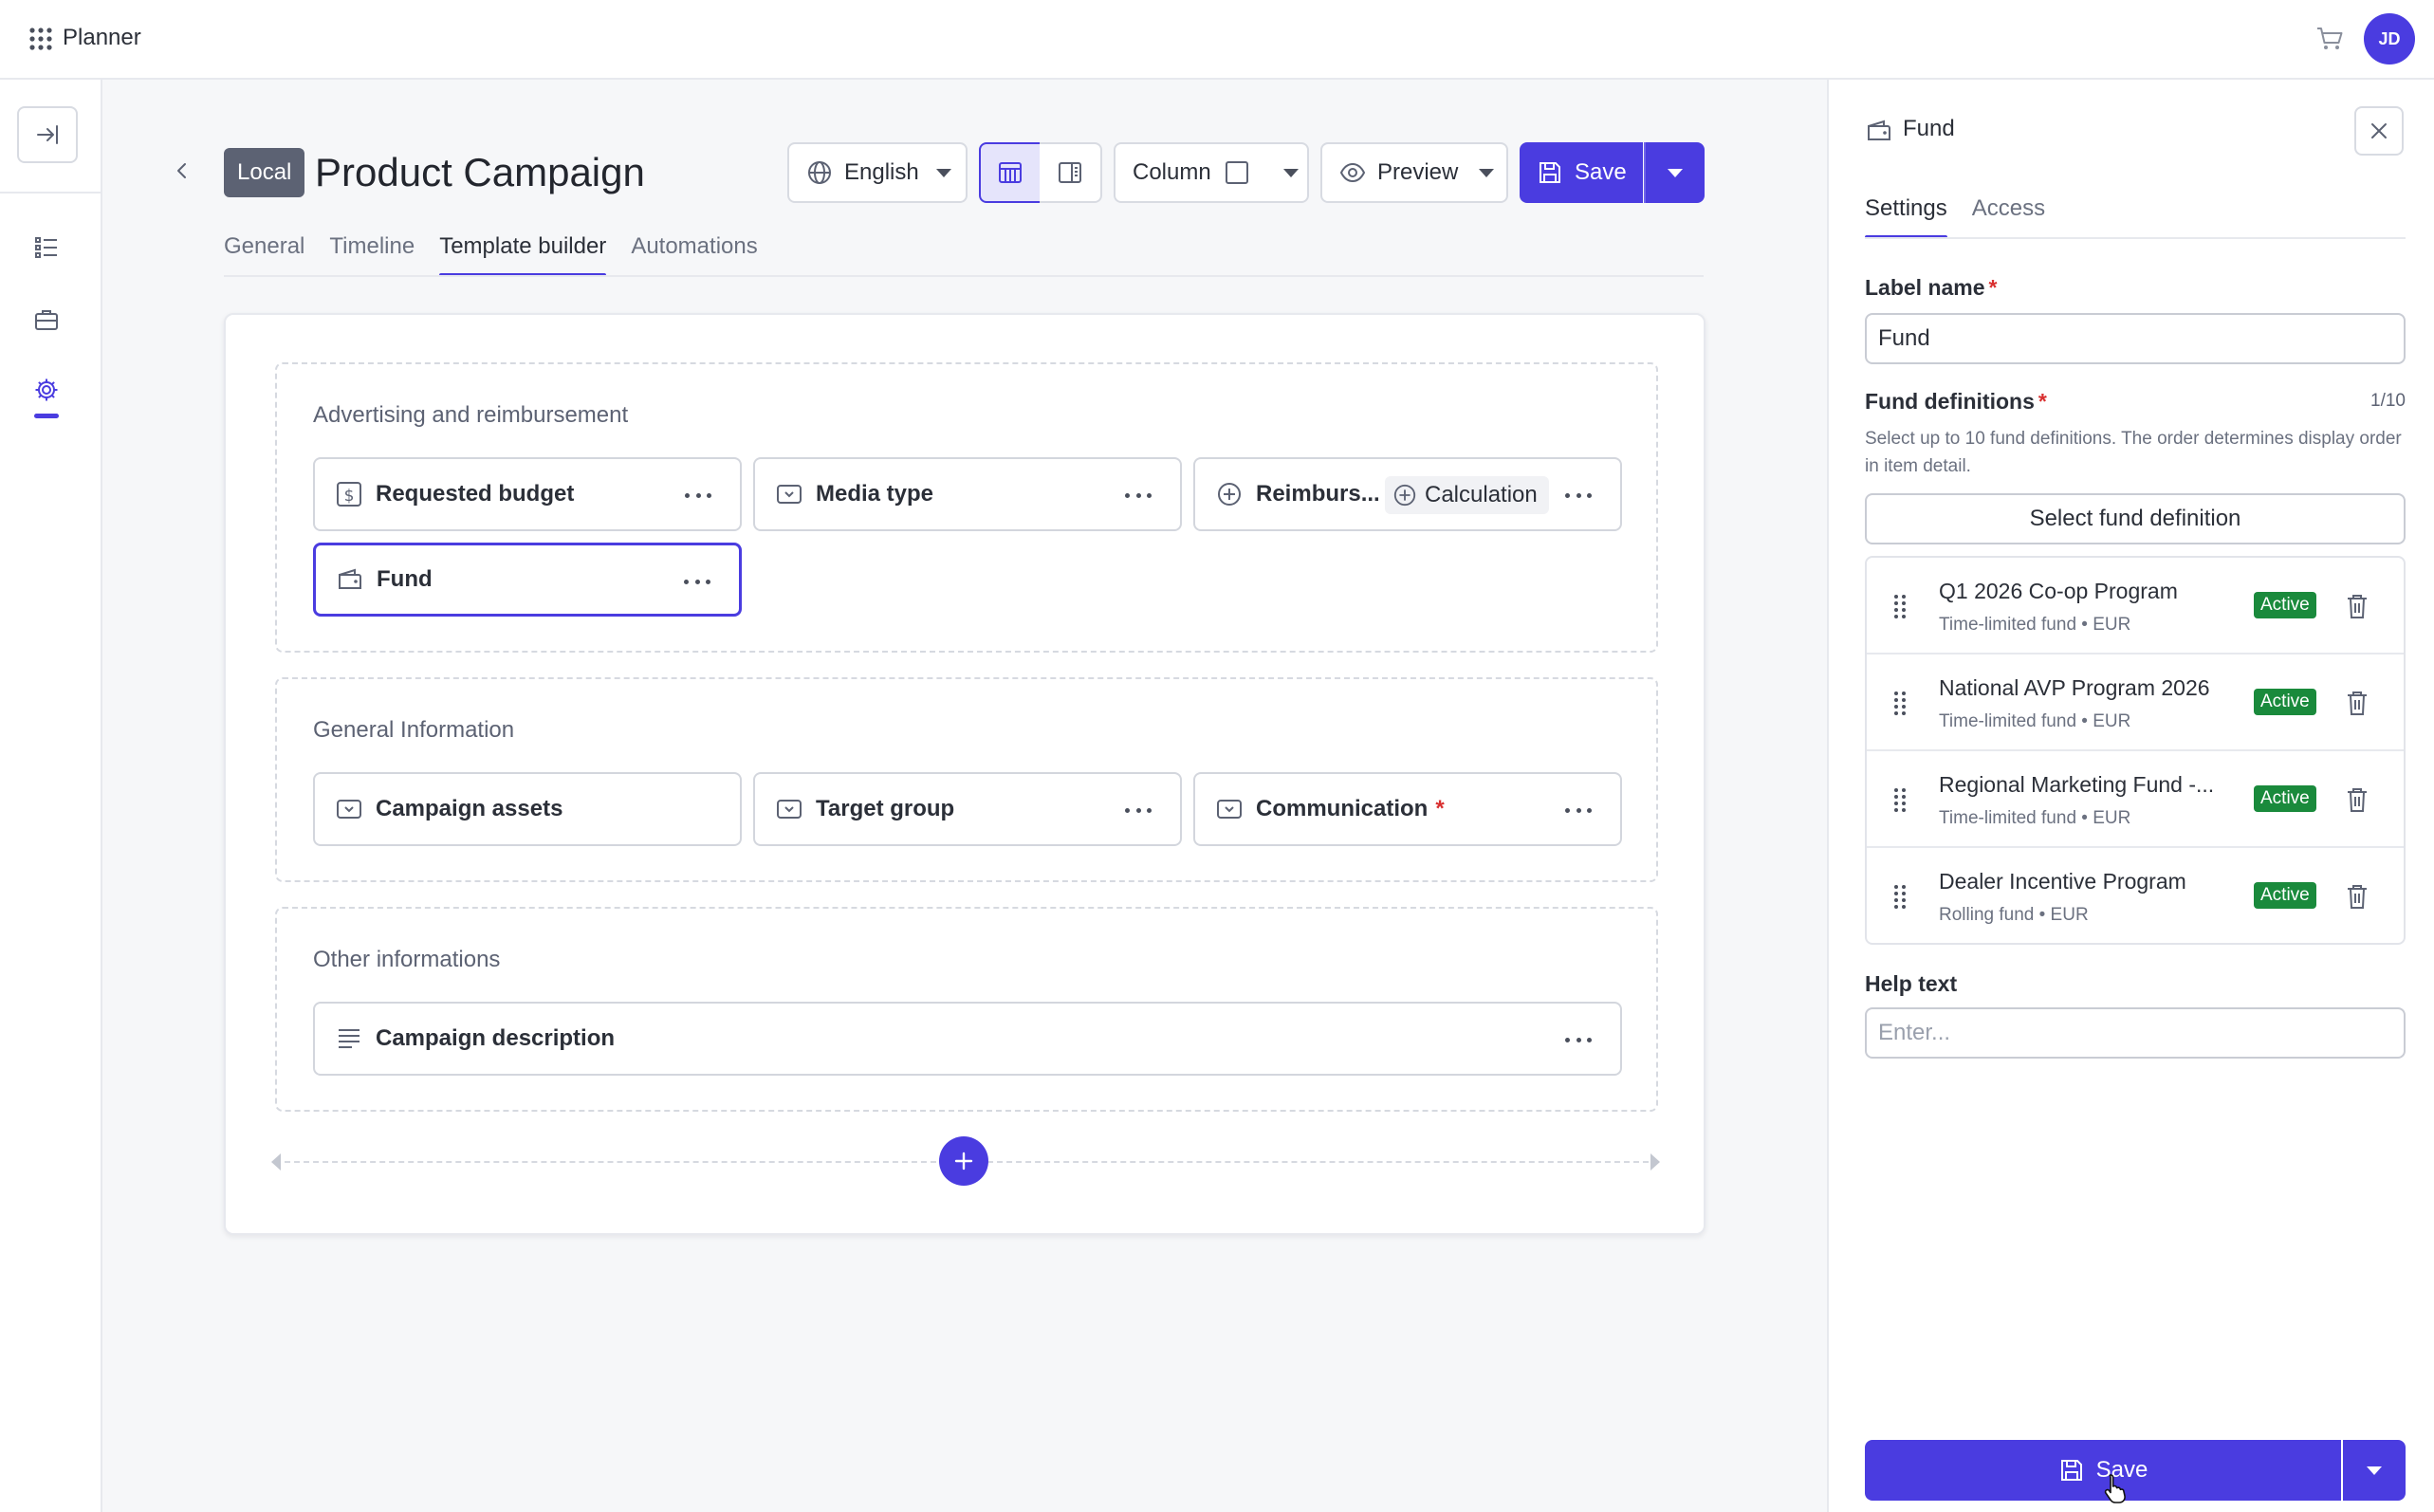 The width and height of the screenshot is (2434, 1512). What do you see at coordinates (967, 494) in the screenshot?
I see `field-media-type: Media type` at bounding box center [967, 494].